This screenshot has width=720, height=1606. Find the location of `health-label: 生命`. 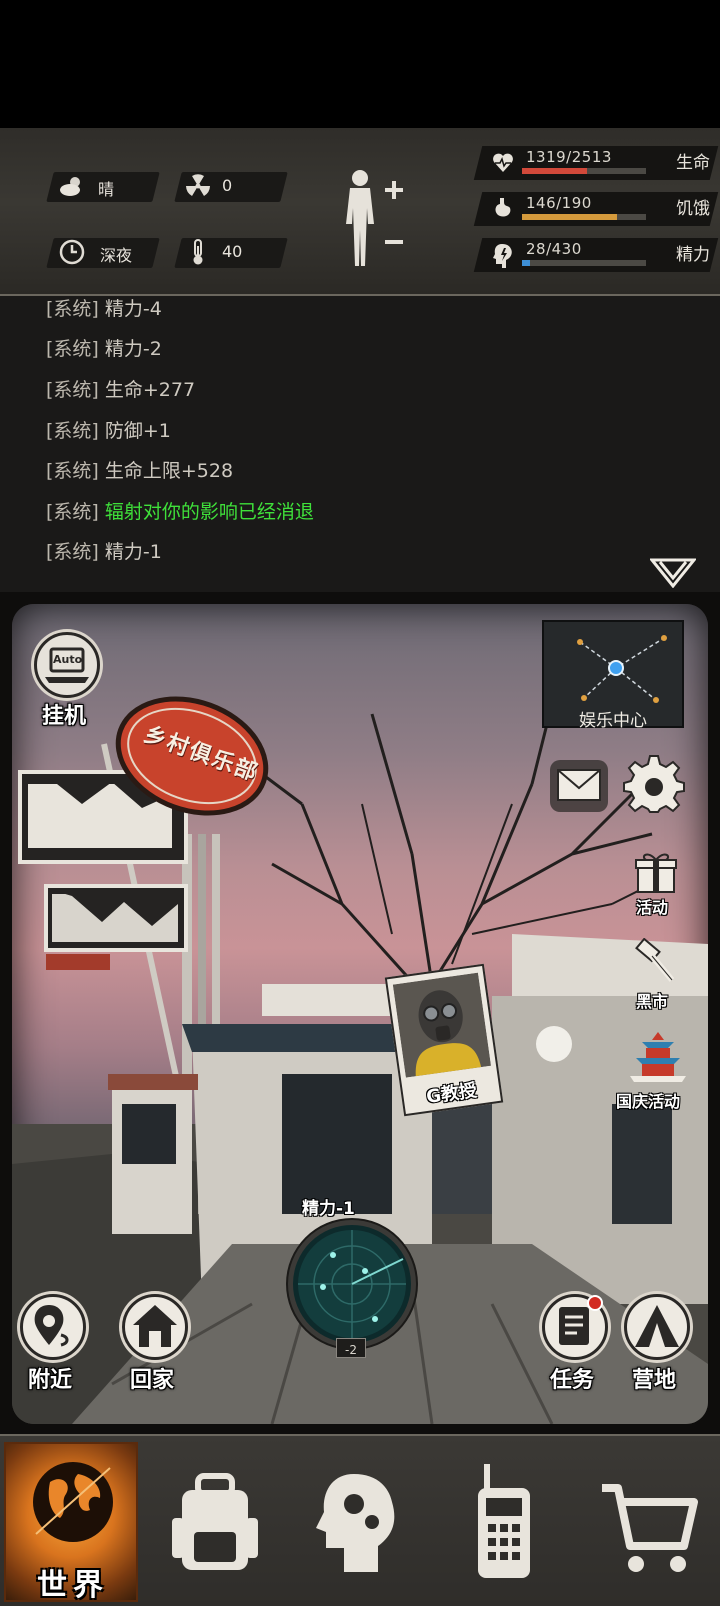

health-label: 生命 is located at coordinates (693, 163).